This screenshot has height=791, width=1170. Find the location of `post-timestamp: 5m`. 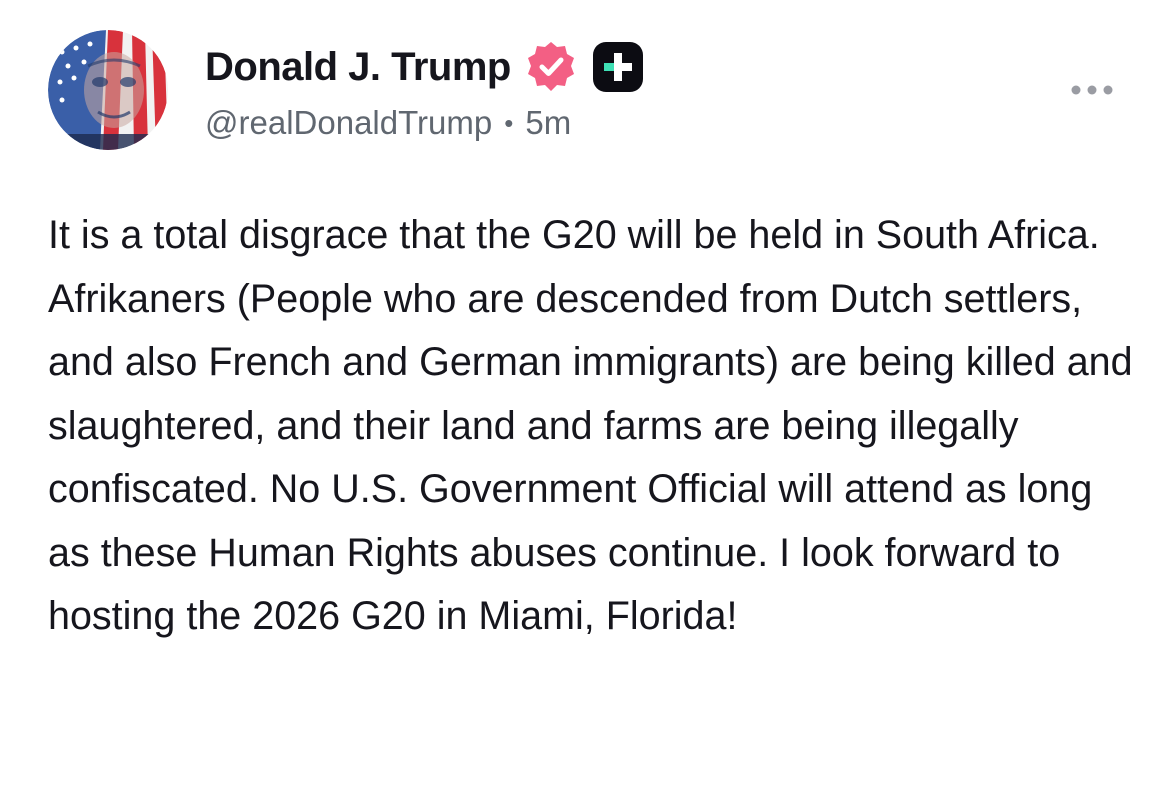

post-timestamp: 5m is located at coordinates (548, 123).